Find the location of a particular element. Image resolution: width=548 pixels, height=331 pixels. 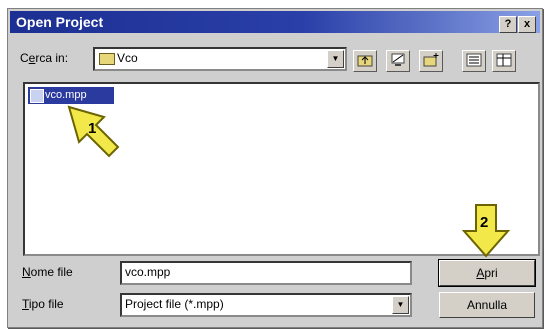

list-view-icon is located at coordinates (474, 60).